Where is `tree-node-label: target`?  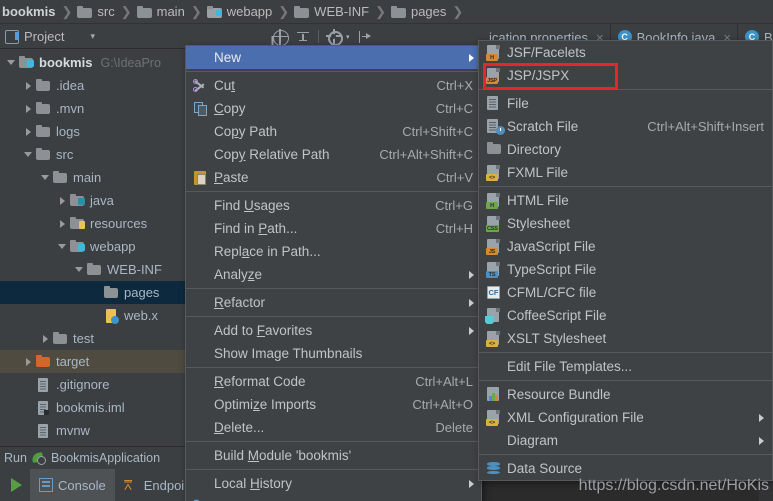
tree-node-label: target is located at coordinates (73, 361).